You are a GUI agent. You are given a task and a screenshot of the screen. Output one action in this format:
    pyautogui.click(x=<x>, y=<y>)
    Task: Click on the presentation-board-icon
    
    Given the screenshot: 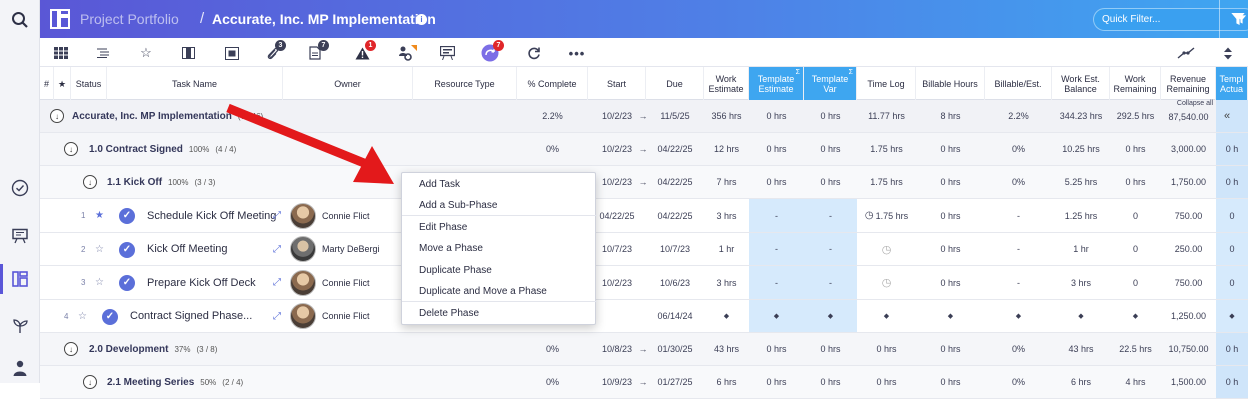 What is the action you would take?
    pyautogui.click(x=20, y=236)
    